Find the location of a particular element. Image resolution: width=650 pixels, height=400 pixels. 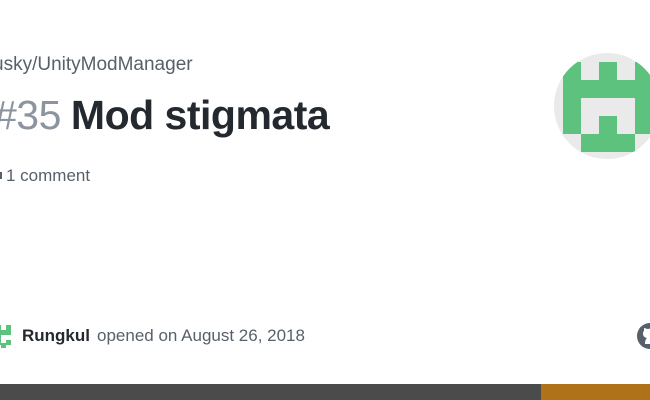

identicon-avatar is located at coordinates (602, 106).